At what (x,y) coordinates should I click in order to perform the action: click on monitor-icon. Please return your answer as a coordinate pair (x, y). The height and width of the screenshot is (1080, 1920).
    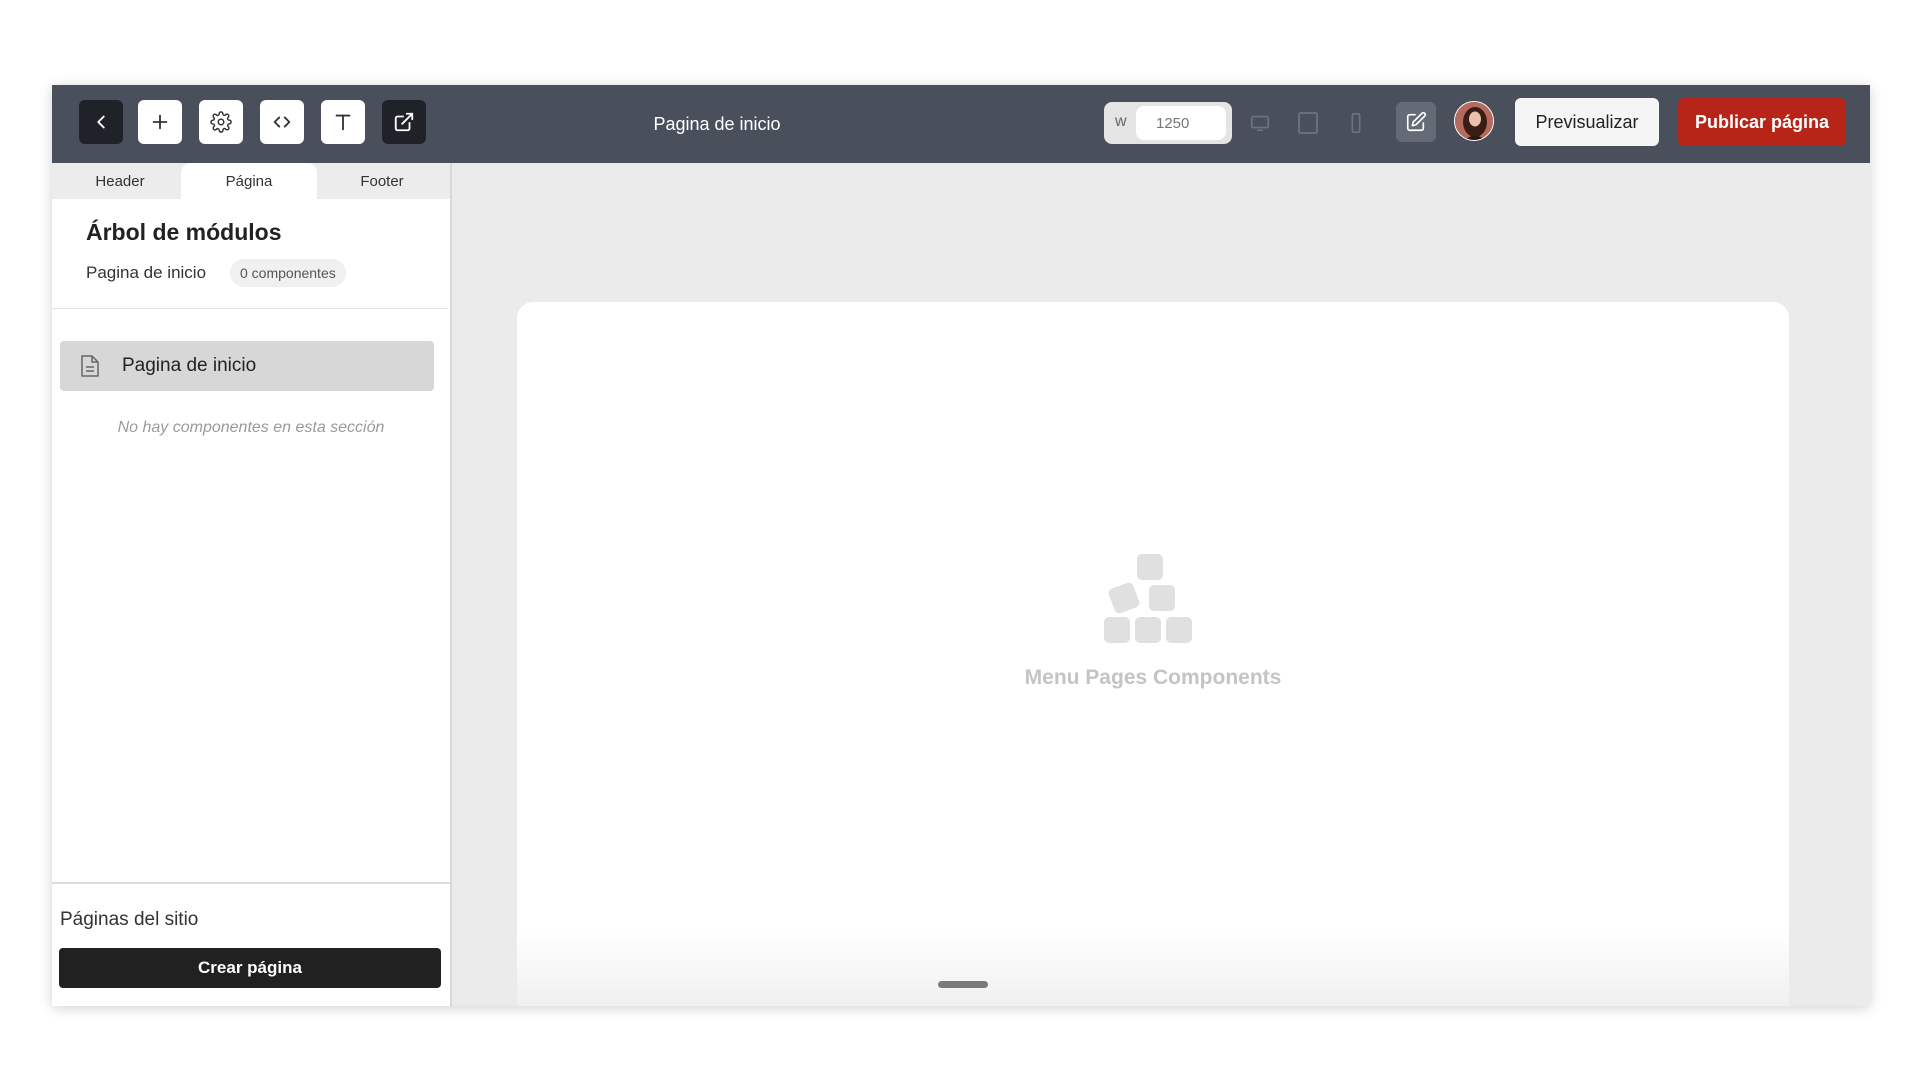
    Looking at the image, I should click on (1260, 123).